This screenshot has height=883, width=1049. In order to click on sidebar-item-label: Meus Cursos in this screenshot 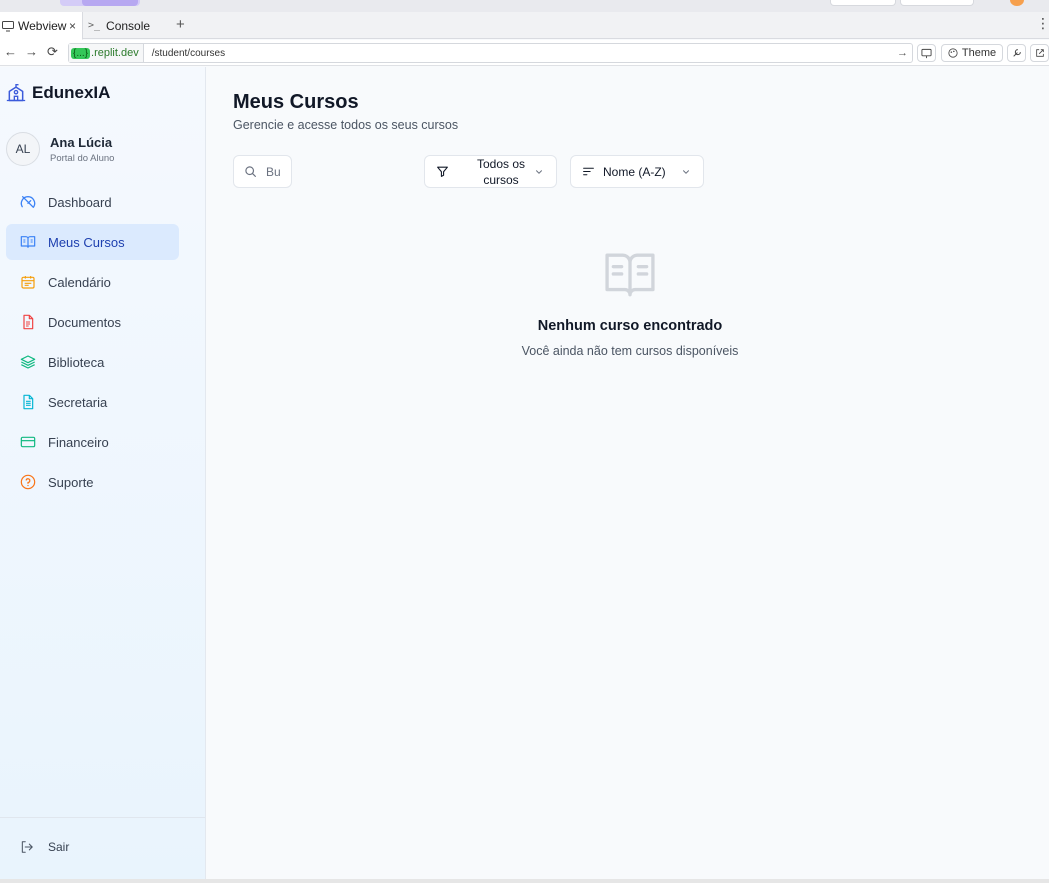, I will do `click(86, 242)`.